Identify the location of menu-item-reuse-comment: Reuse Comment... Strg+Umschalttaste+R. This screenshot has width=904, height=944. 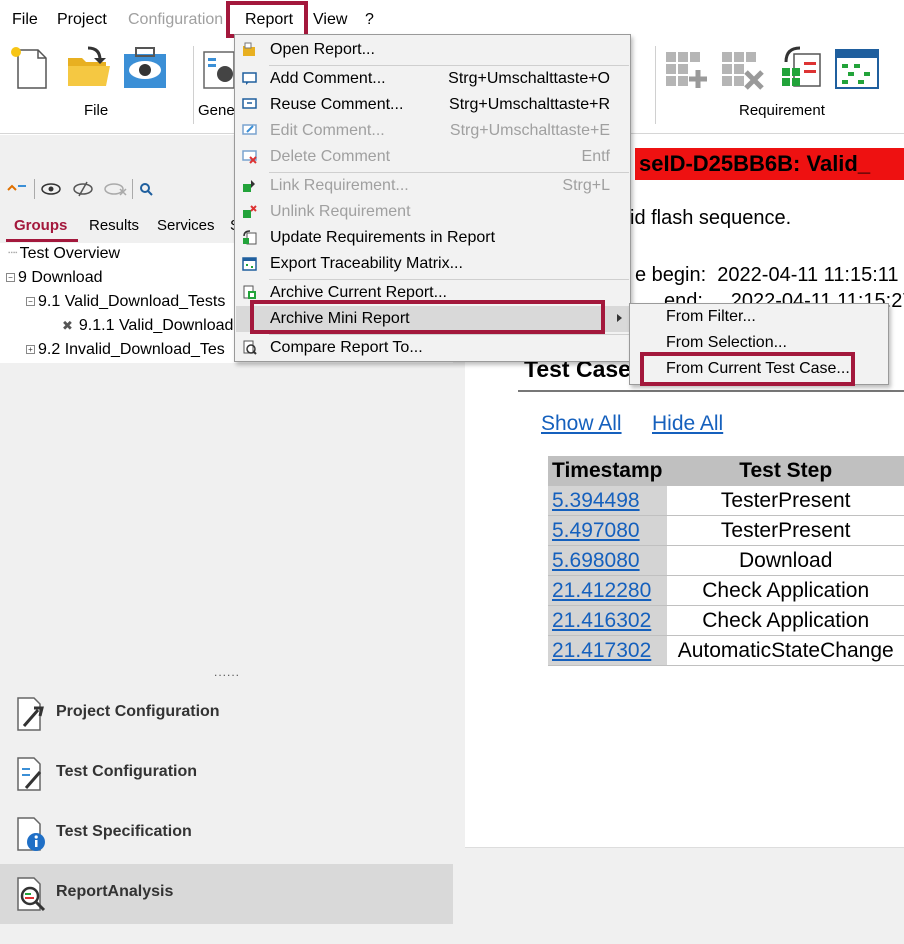
(433, 105).